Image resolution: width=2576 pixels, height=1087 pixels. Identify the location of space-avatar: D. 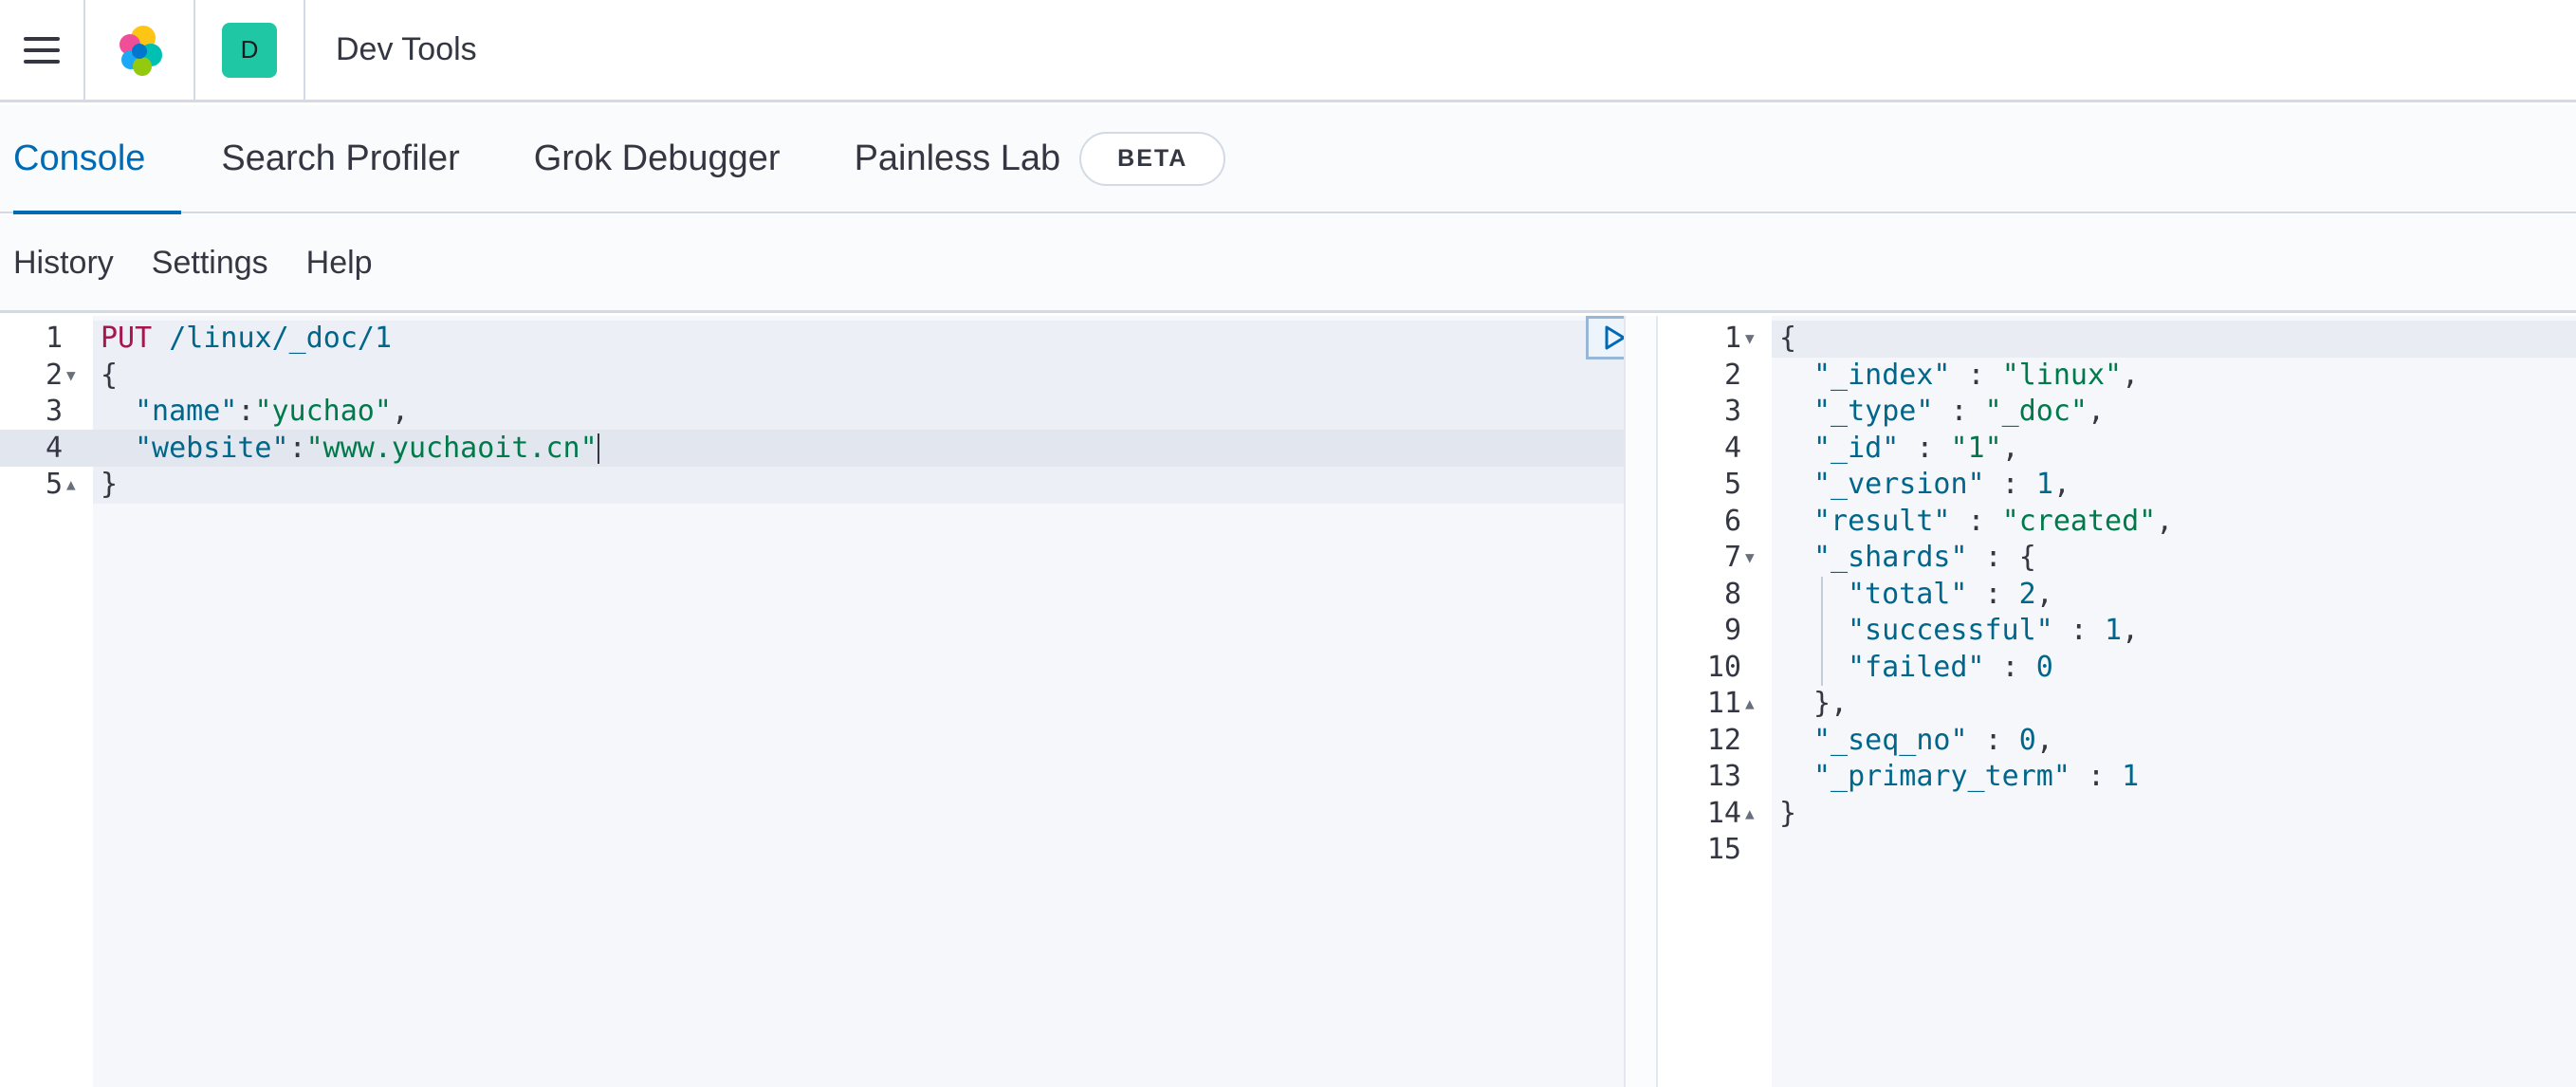
(250, 50).